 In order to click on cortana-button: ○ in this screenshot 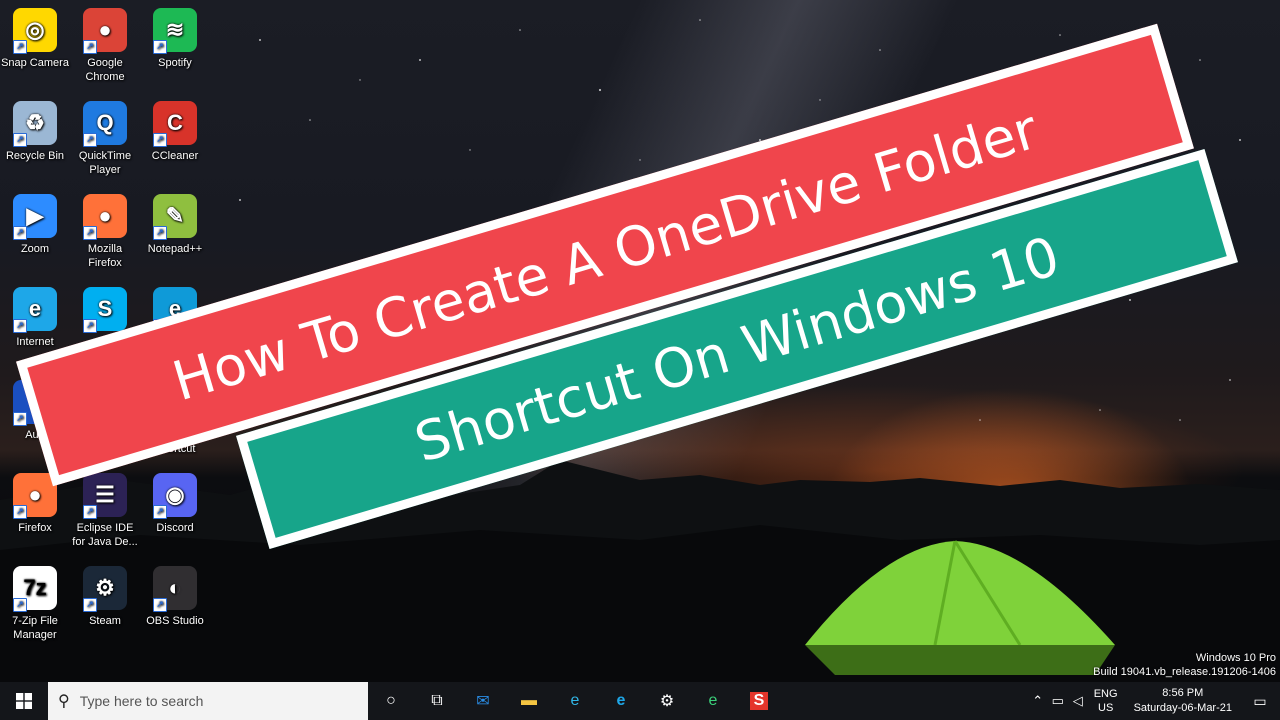, I will do `click(391, 701)`.